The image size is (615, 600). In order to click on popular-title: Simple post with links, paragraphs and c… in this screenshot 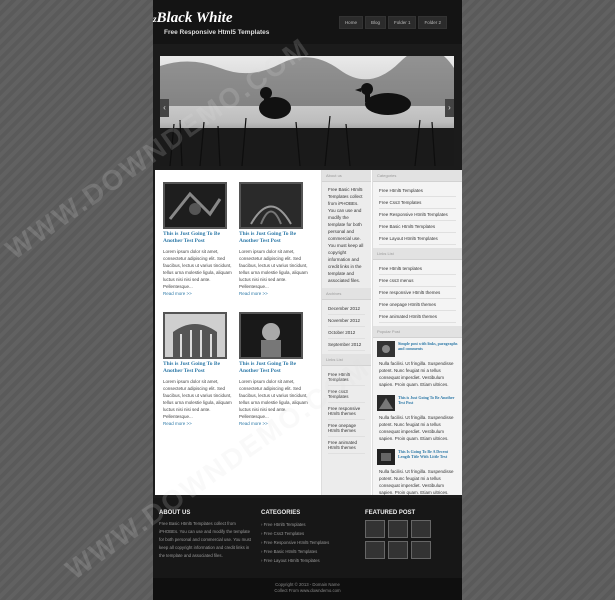, I will do `click(428, 346)`.